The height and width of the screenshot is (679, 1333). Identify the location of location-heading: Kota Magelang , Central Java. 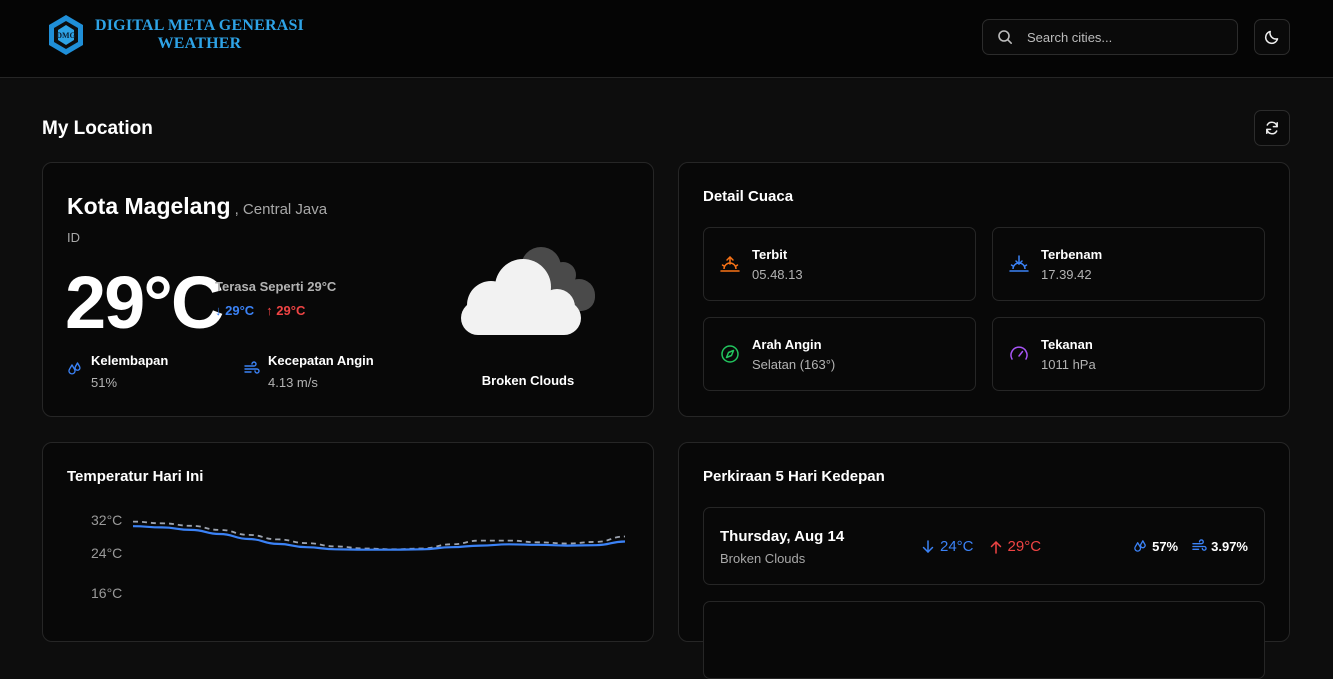
(197, 206).